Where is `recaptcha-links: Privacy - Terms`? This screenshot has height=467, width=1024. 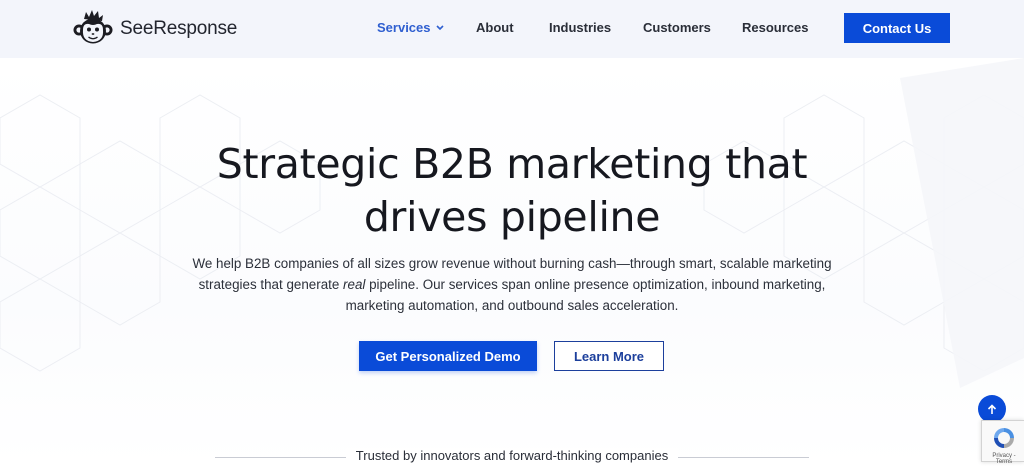 recaptcha-links: Privacy - Terms is located at coordinates (1004, 459).